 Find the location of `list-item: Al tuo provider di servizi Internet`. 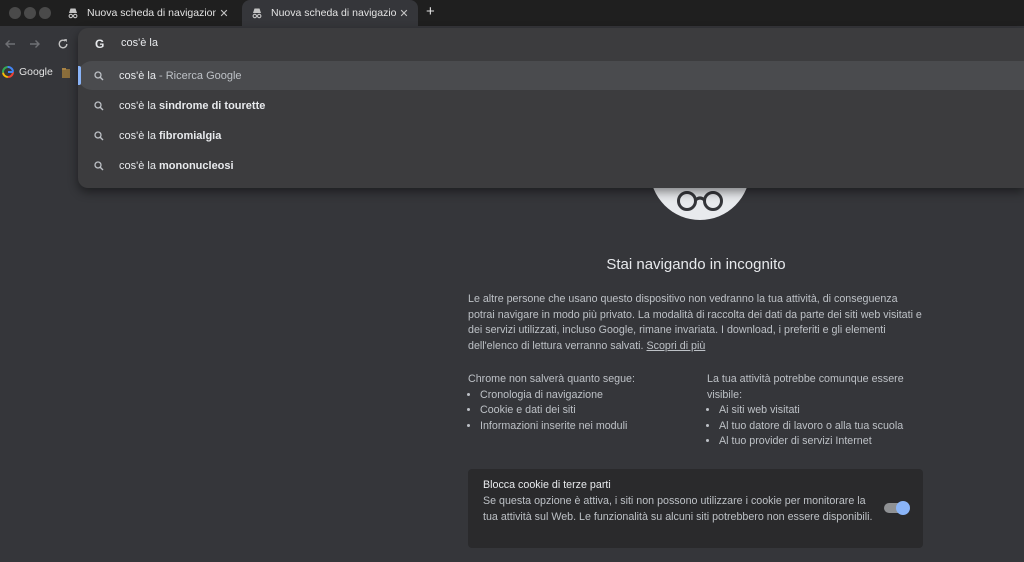

list-item: Al tuo provider di servizi Internet is located at coordinates (821, 442).